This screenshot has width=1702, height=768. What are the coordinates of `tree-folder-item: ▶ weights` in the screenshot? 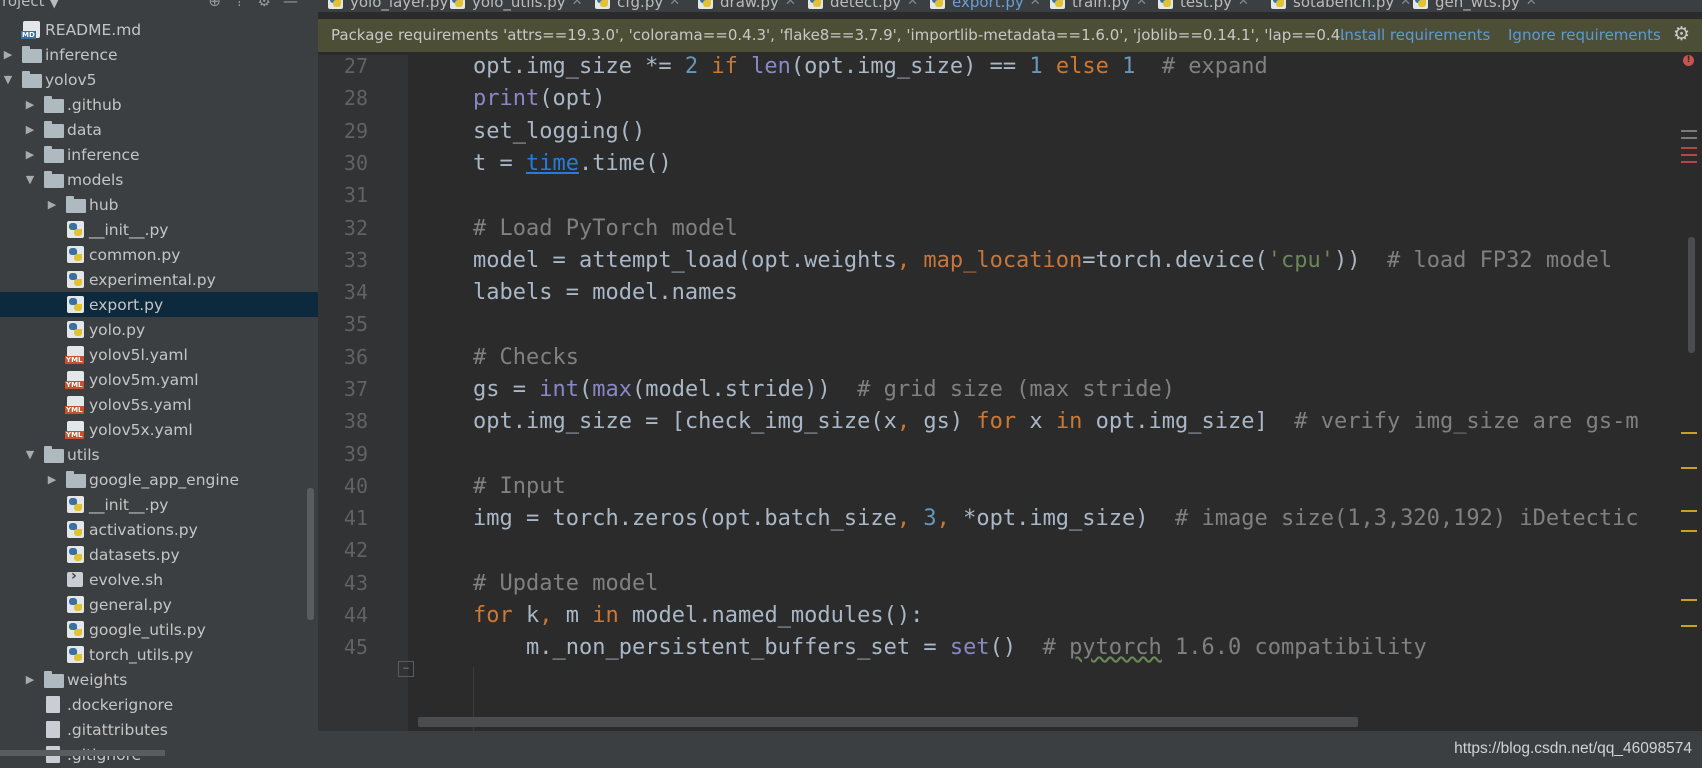 It's located at (159, 679).